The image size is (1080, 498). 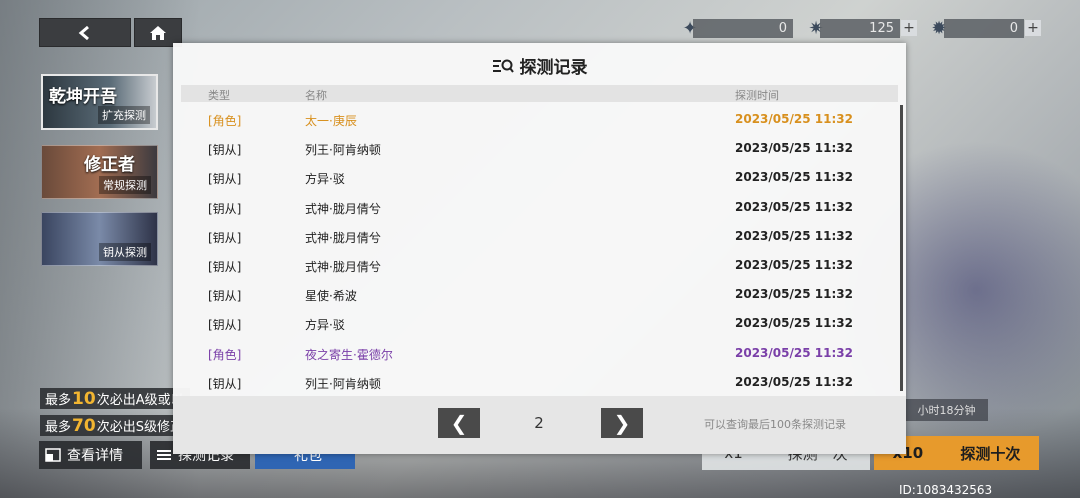 I want to click on dialog-title: 探测记录, so click(x=539, y=65).